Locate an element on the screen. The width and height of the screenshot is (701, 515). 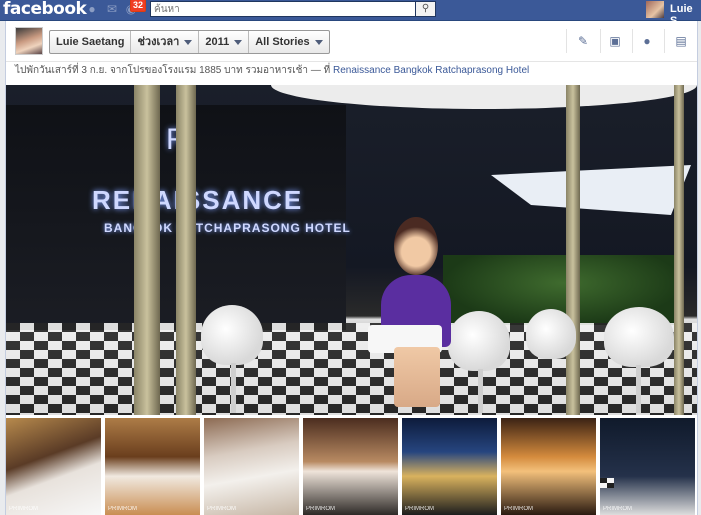
year-dropdown: 2011 is located at coordinates (224, 42).